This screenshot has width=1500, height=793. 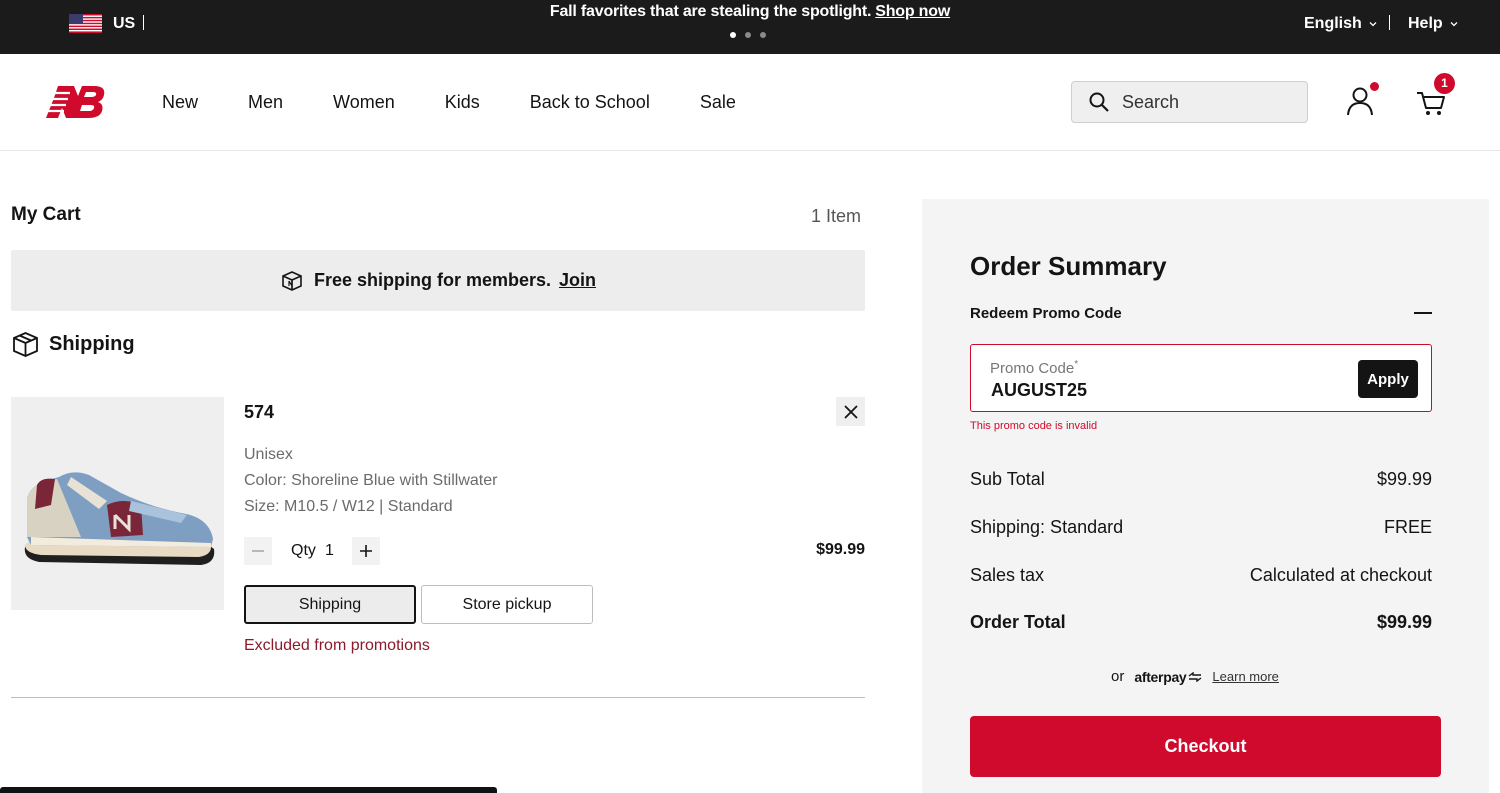 What do you see at coordinates (1076, 364) in the screenshot?
I see `required-marker: *` at bounding box center [1076, 364].